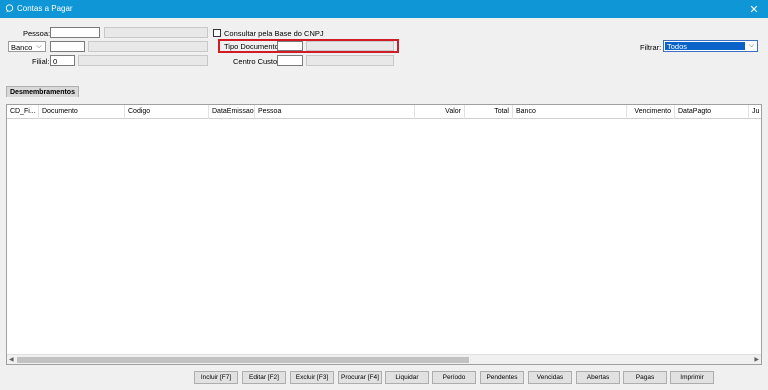 Image resolution: width=768 pixels, height=390 pixels. Describe the element at coordinates (598, 377) in the screenshot. I see `abertas-button: Abertas` at that location.